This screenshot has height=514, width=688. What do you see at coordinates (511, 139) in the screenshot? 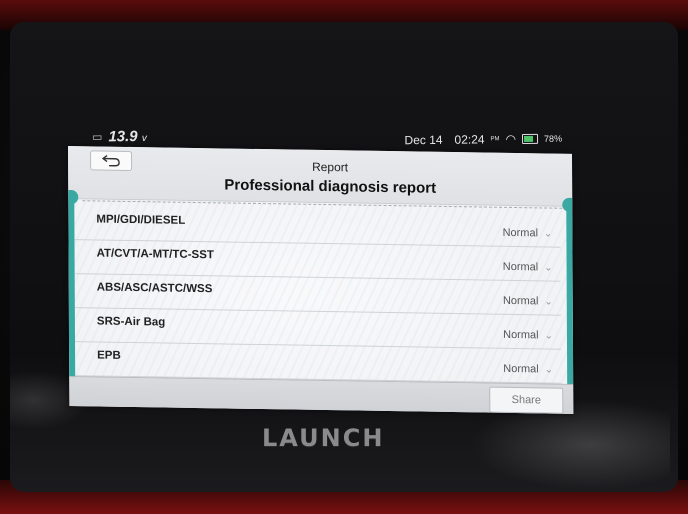
I see `wifi-icon: ◠` at bounding box center [511, 139].